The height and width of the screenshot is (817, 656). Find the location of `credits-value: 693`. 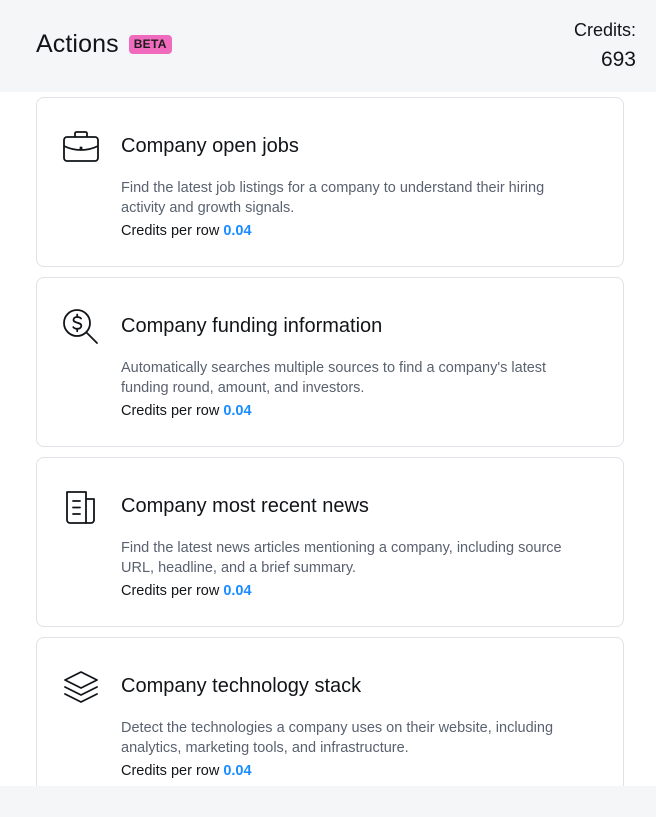

credits-value: 693 is located at coordinates (618, 59).